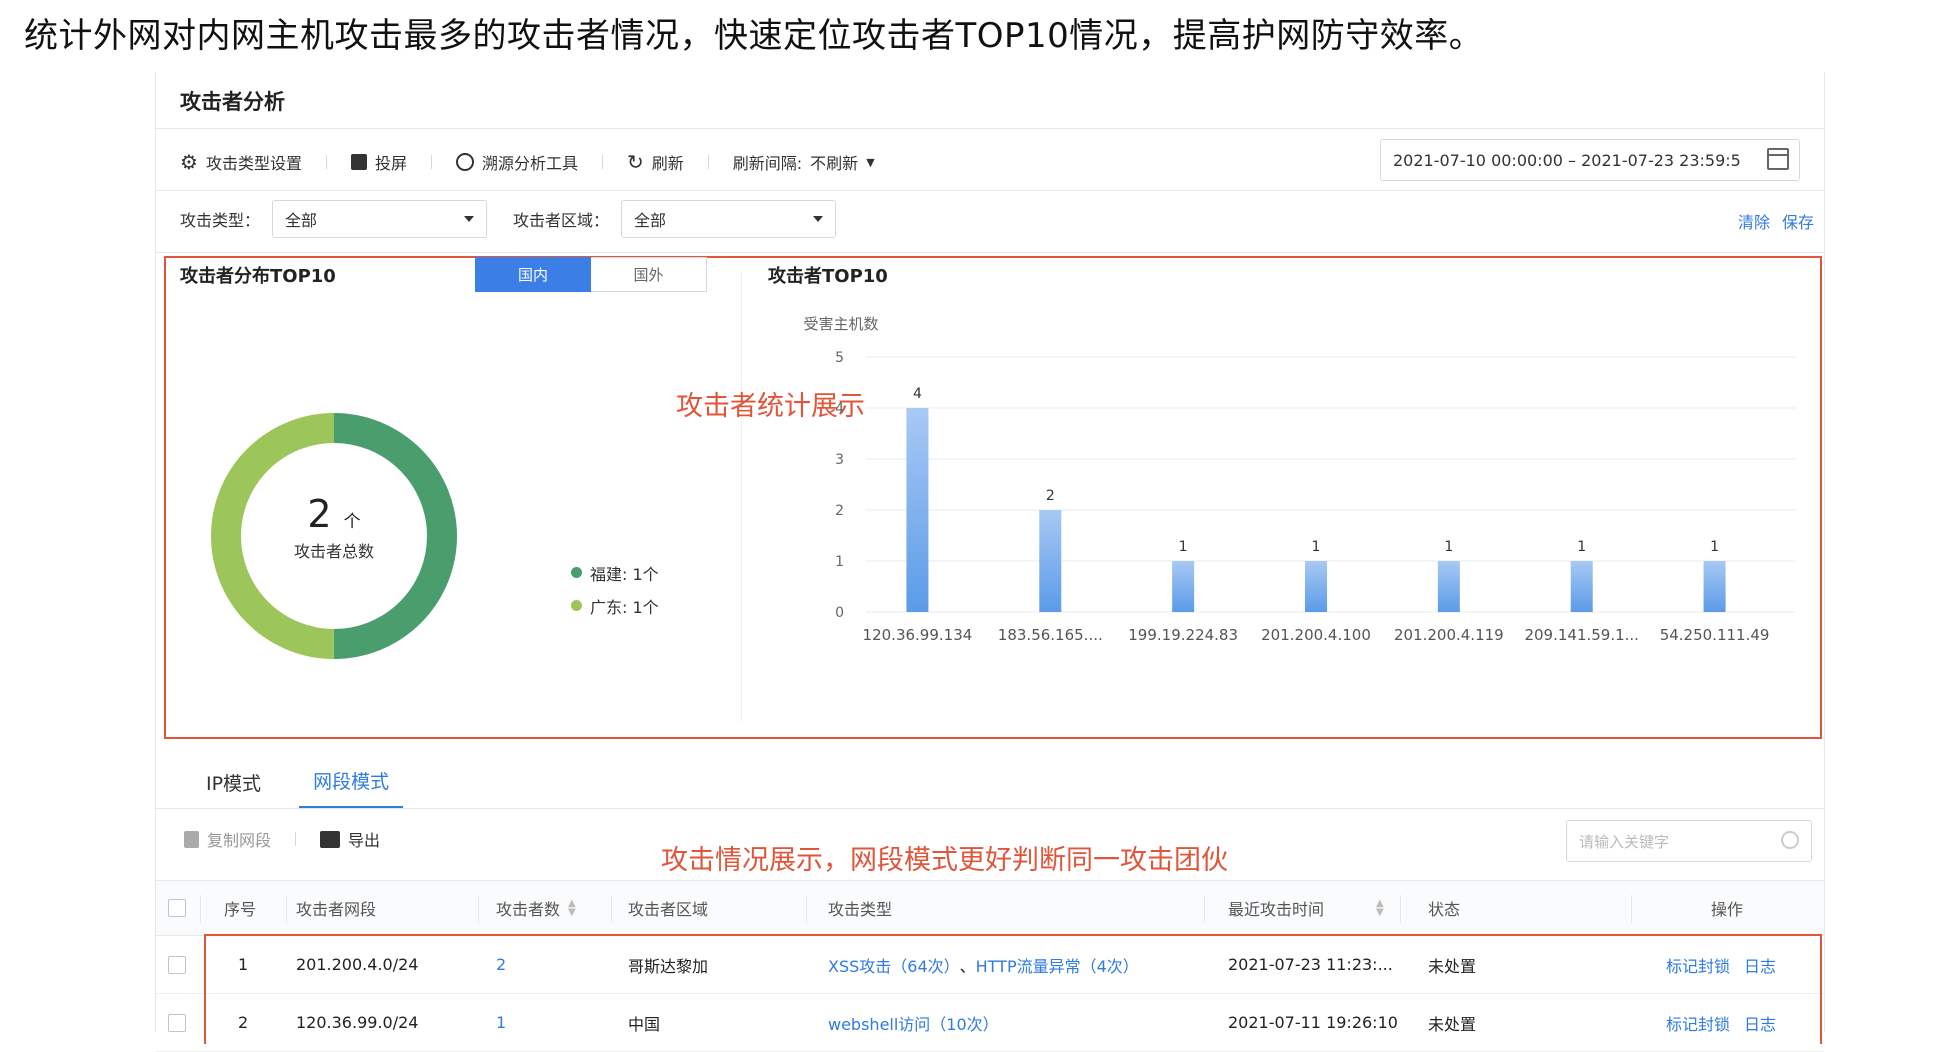 This screenshot has width=1938, height=1052. I want to click on y-tick-label: 4, so click(839, 409).